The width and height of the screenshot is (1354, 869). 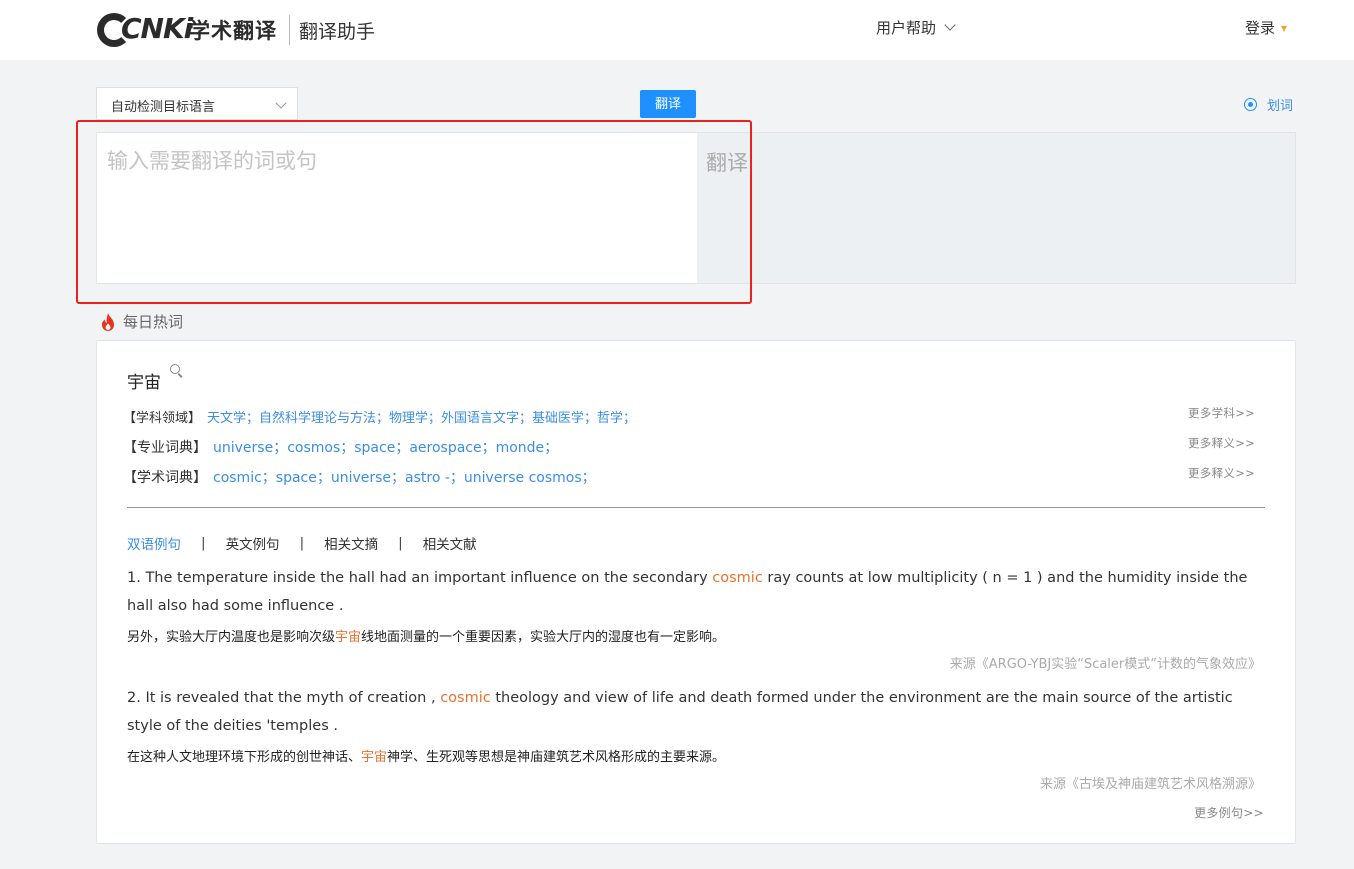 What do you see at coordinates (421, 416) in the screenshot?
I see `subject-field-links: 天文学；自然科学理论与方法；物理学；外国语言文字；基础医学；哲学；` at bounding box center [421, 416].